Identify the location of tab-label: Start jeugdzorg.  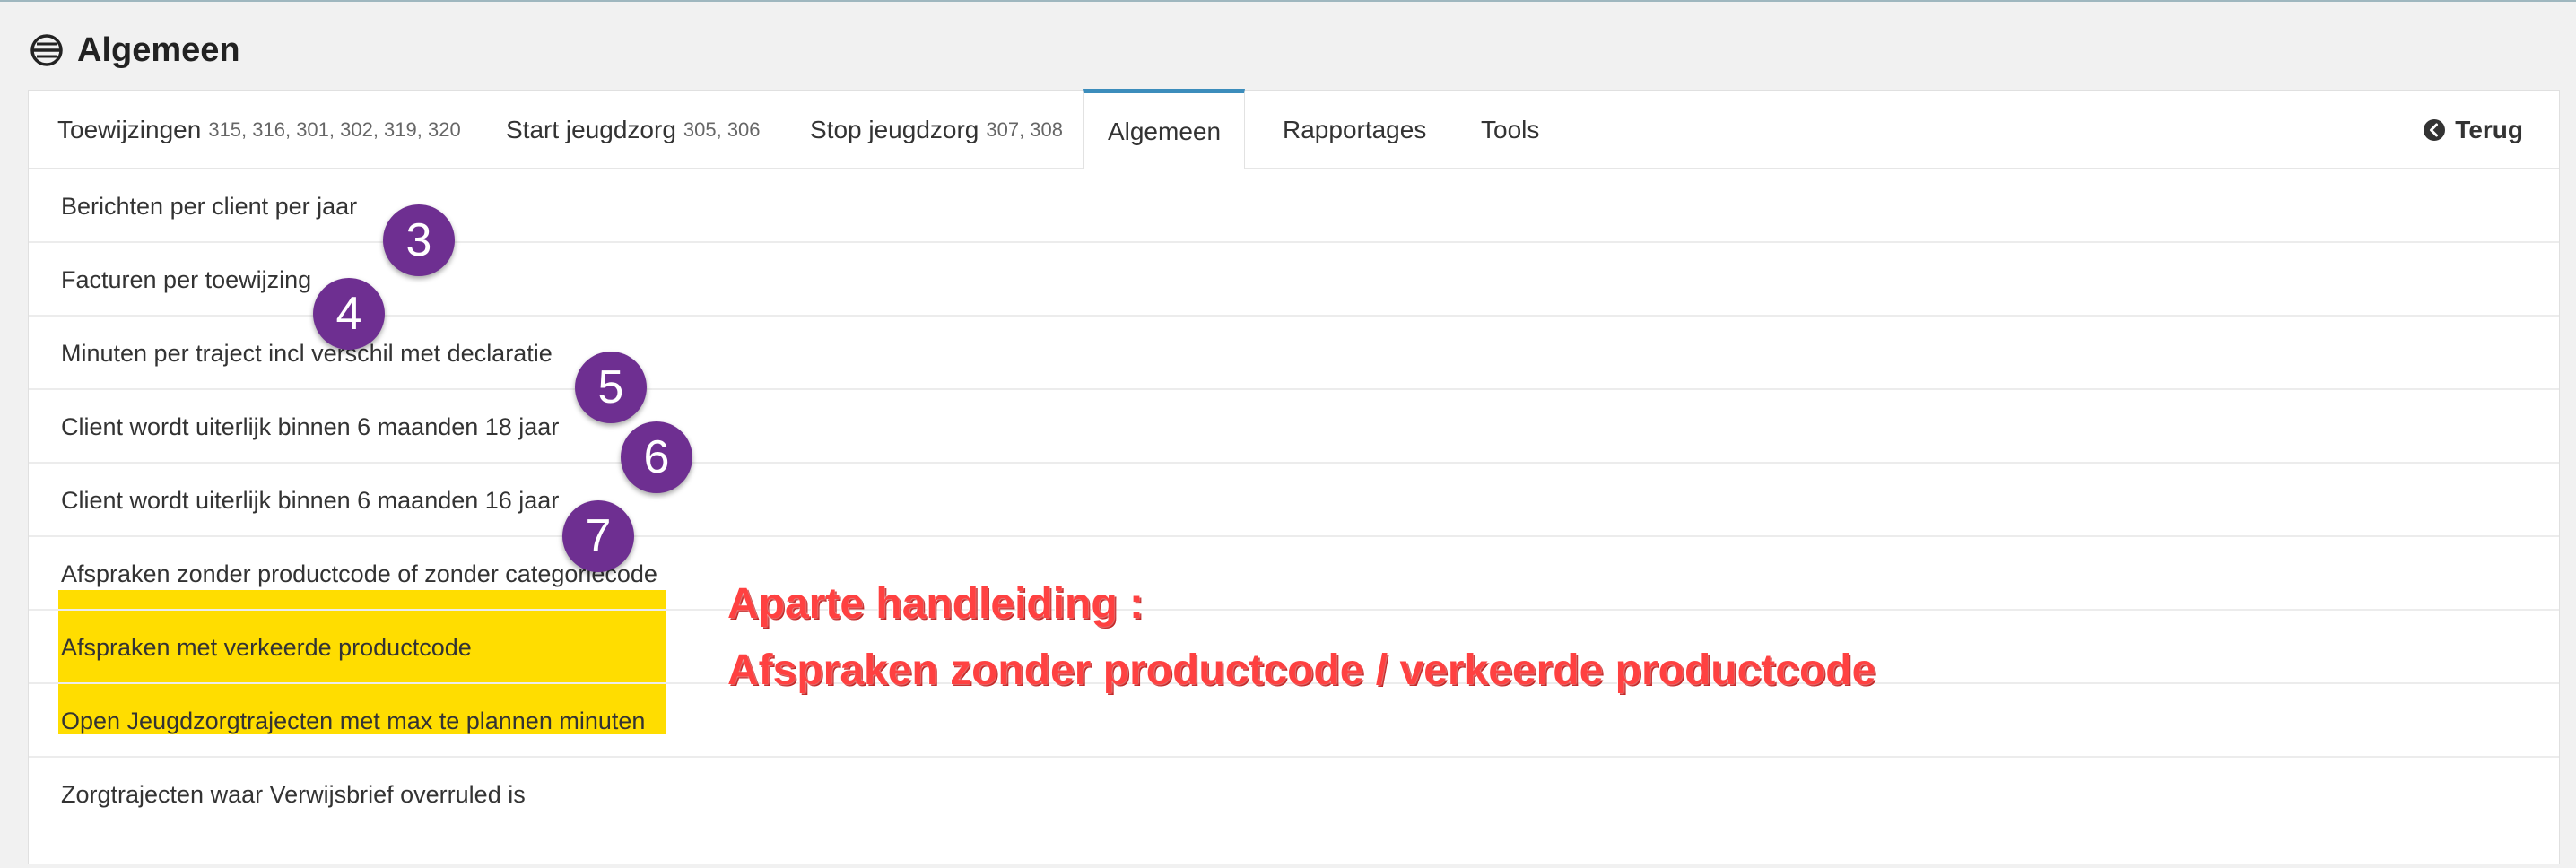
(591, 130).